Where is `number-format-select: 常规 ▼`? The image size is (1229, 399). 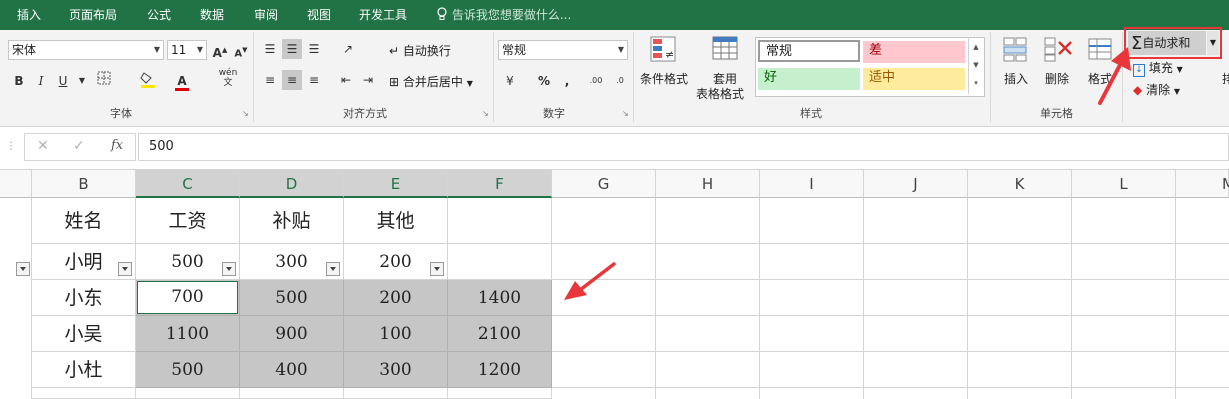 number-format-select: 常规 ▼ is located at coordinates (563, 50).